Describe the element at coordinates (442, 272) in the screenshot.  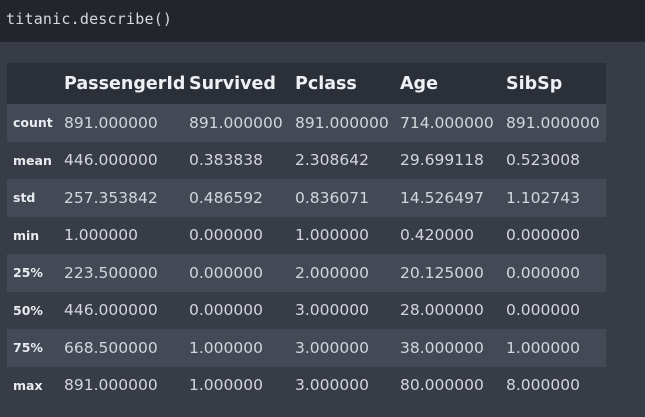
I see `table-cell: 20.125000` at that location.